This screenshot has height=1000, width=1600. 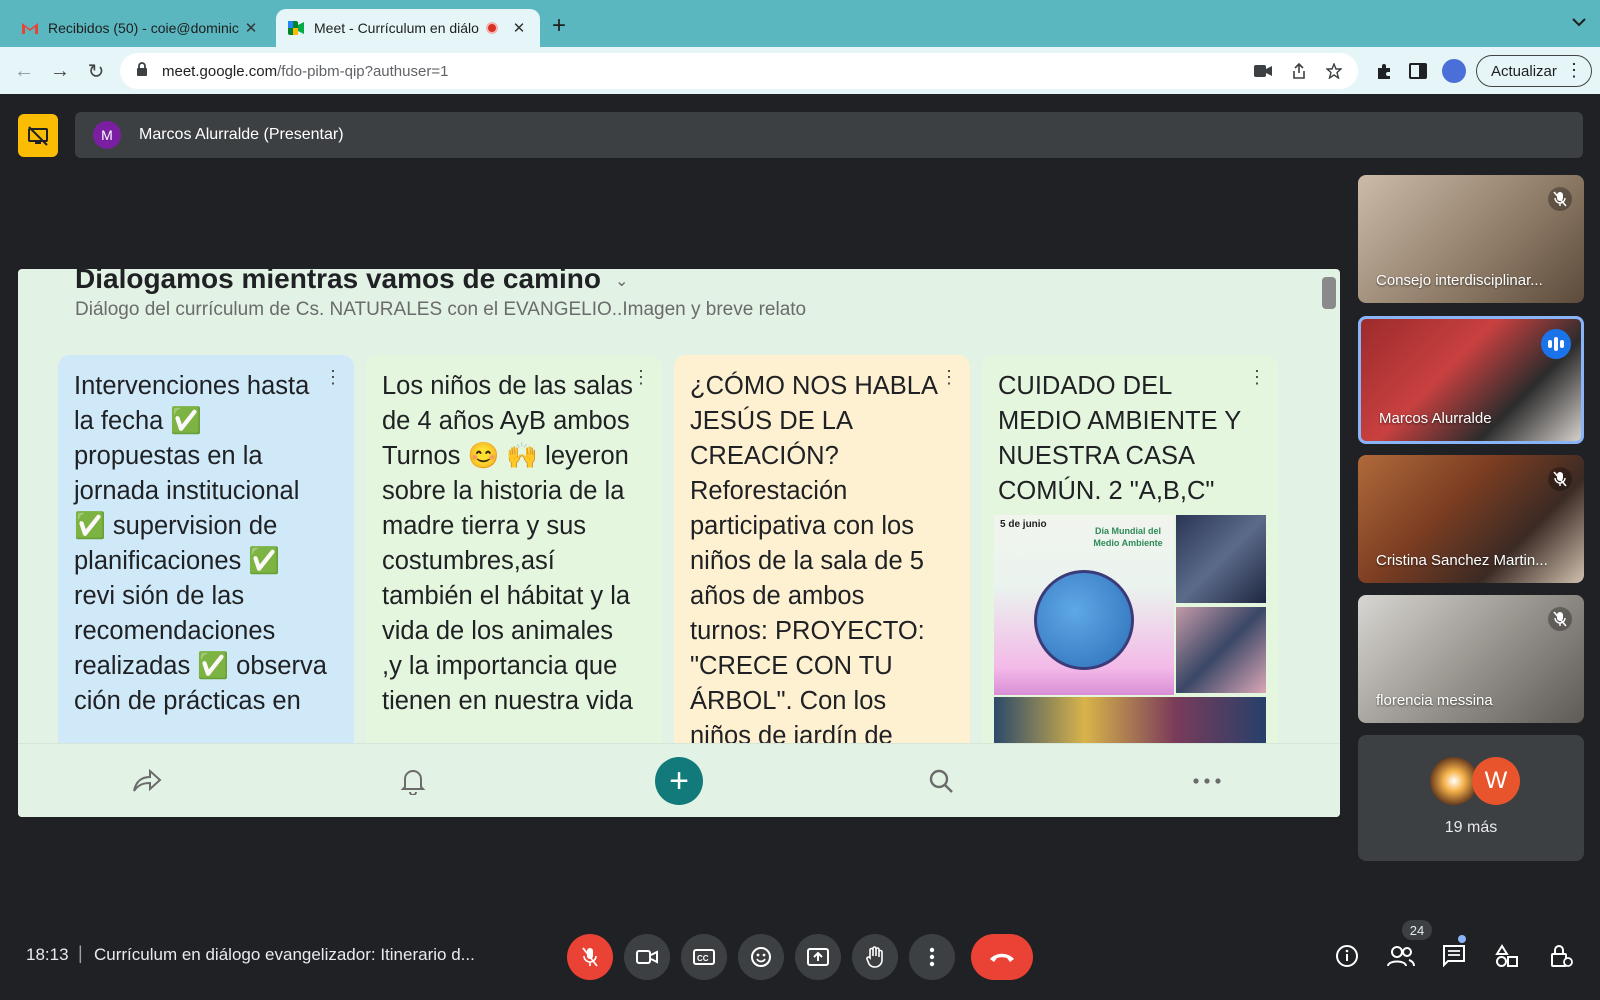 What do you see at coordinates (1471, 659) in the screenshot?
I see `participant-tile: florencia messina` at bounding box center [1471, 659].